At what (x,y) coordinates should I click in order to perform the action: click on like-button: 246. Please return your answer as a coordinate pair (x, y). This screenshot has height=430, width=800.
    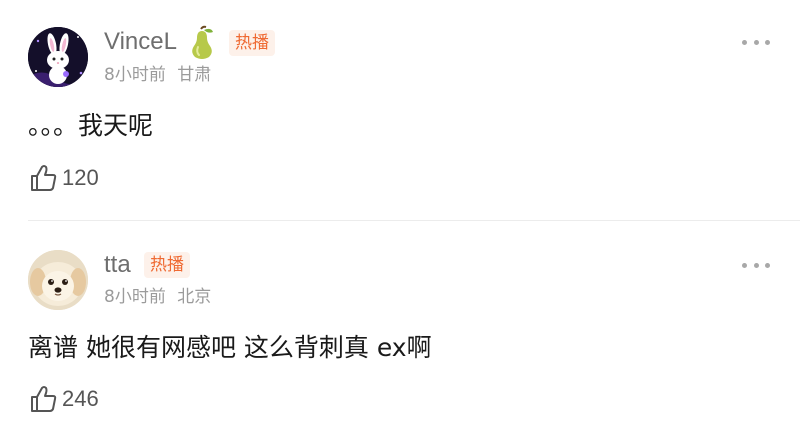
    Looking at the image, I should click on (63, 399).